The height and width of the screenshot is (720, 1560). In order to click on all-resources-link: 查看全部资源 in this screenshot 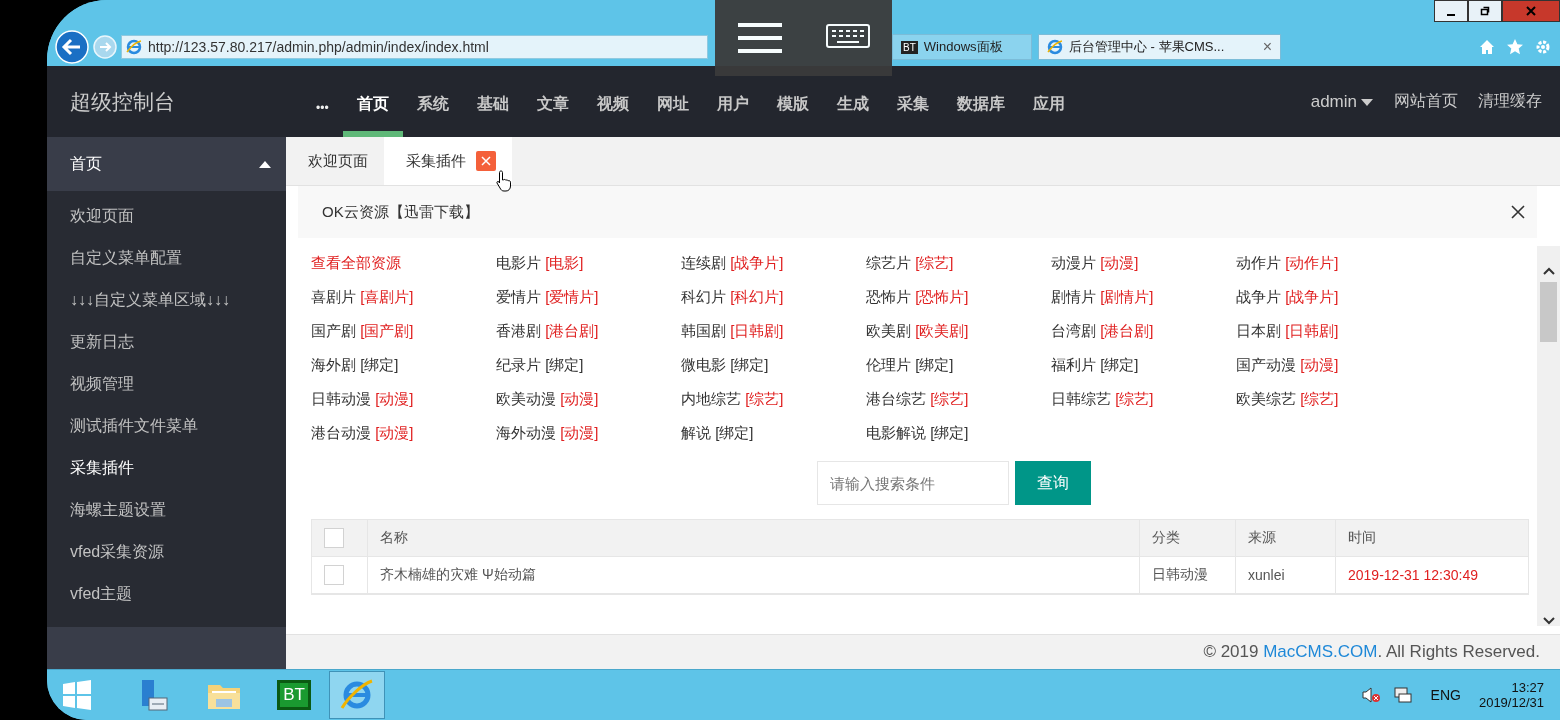, I will do `click(403, 262)`.